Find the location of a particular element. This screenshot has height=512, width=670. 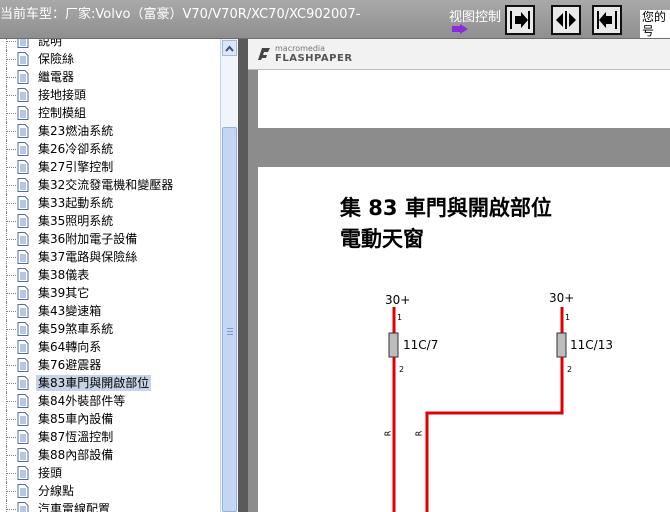

tree-item: 集64轉向系 is located at coordinates (110, 347).